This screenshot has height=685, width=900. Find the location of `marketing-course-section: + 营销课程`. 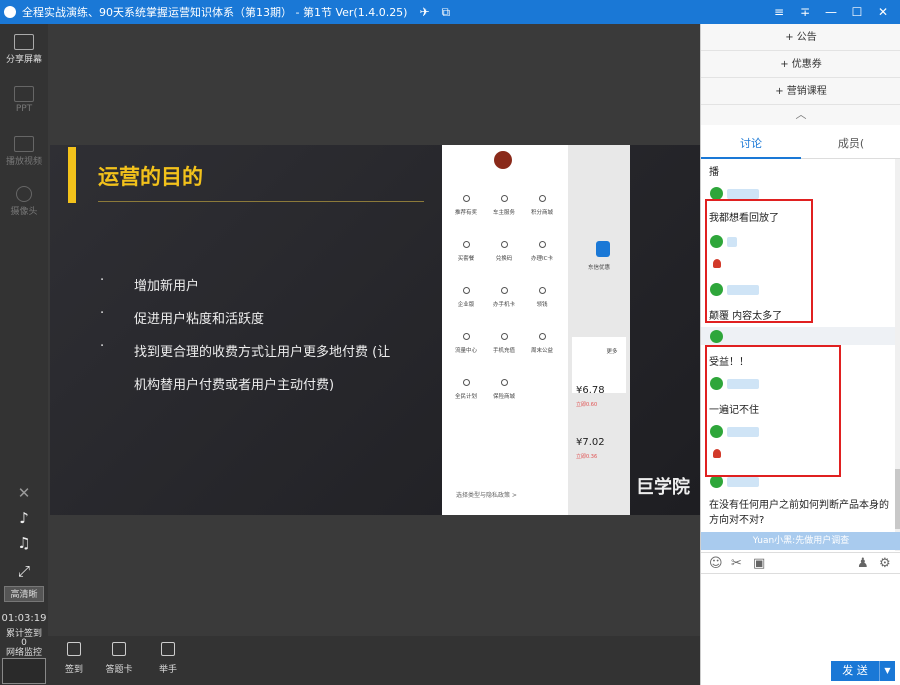

marketing-course-section: + 营销课程 is located at coordinates (800, 91).